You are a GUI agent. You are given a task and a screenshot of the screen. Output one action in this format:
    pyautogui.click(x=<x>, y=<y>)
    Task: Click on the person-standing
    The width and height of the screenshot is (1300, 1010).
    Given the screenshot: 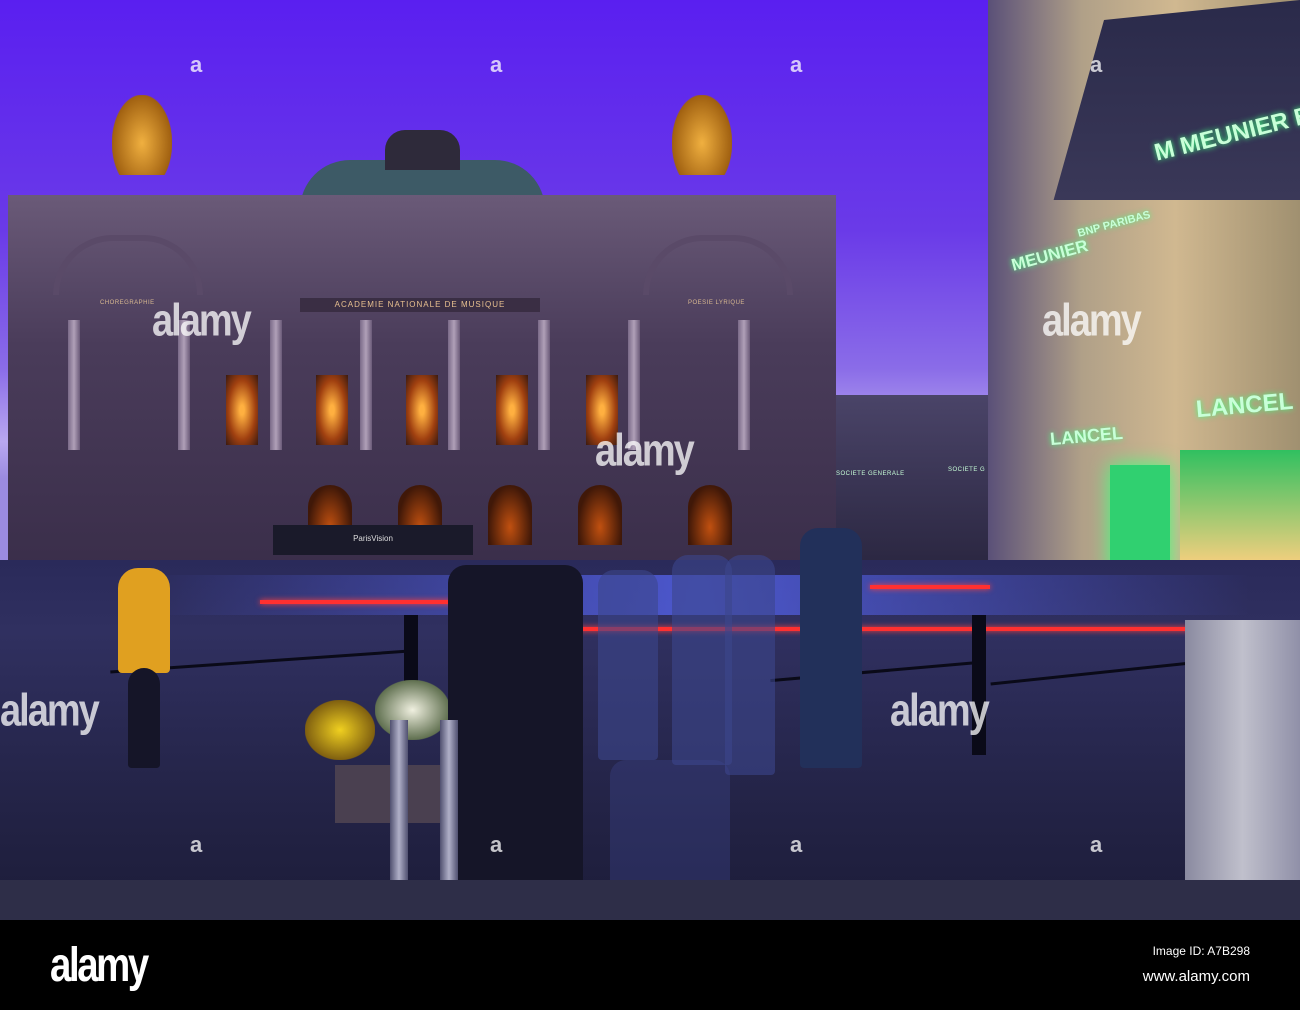 What is the action you would take?
    pyautogui.click(x=831, y=648)
    